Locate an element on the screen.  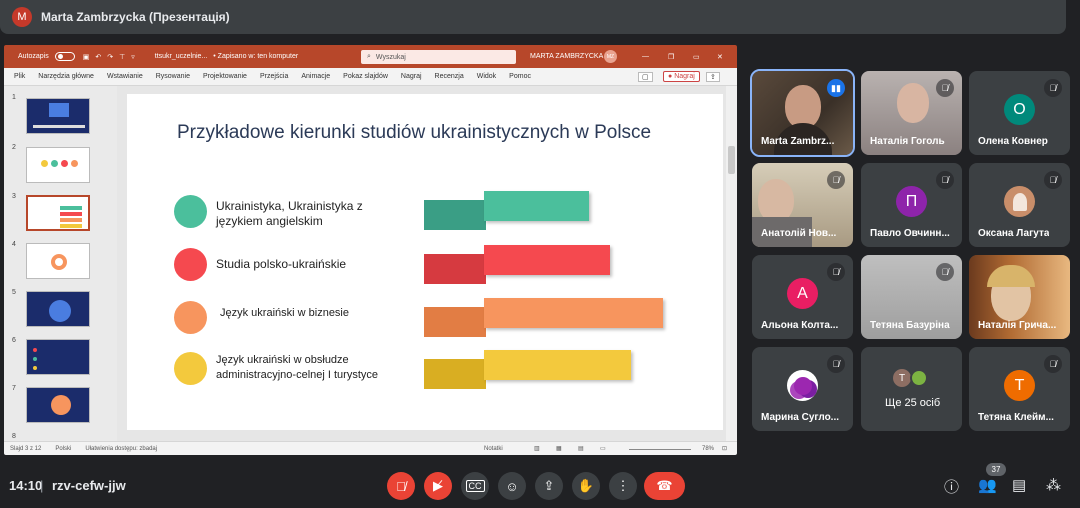
comments-icon: ▢ is located at coordinates (645, 76).